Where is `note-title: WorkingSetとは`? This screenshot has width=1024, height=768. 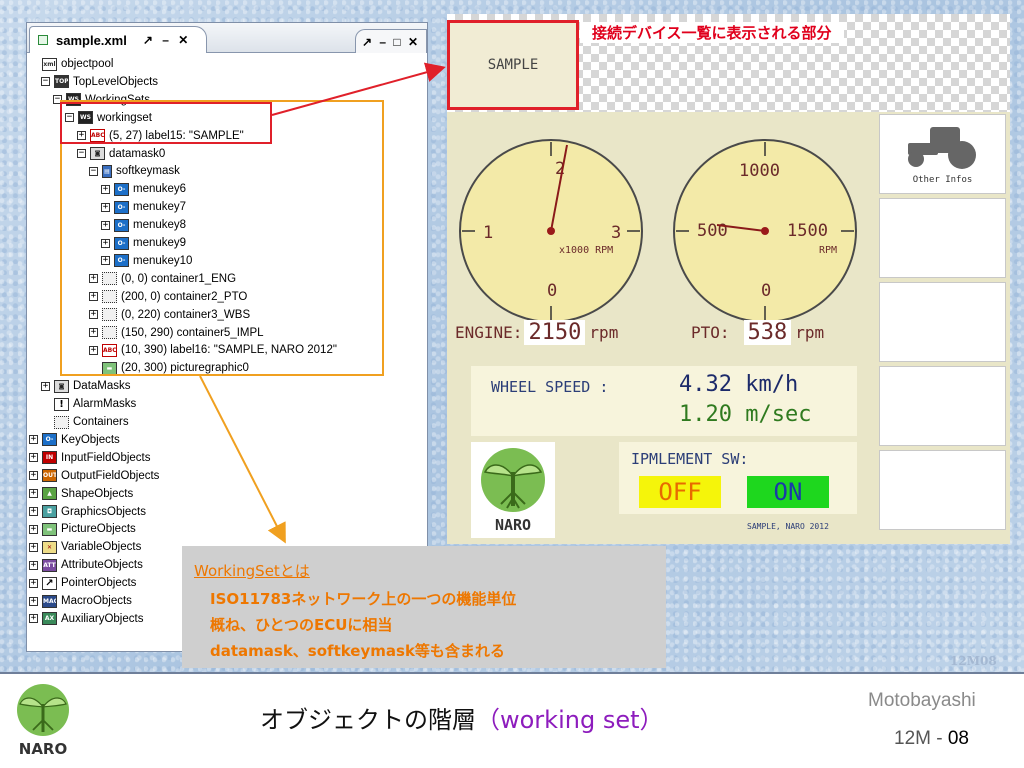
note-title: WorkingSetとは is located at coordinates (252, 571).